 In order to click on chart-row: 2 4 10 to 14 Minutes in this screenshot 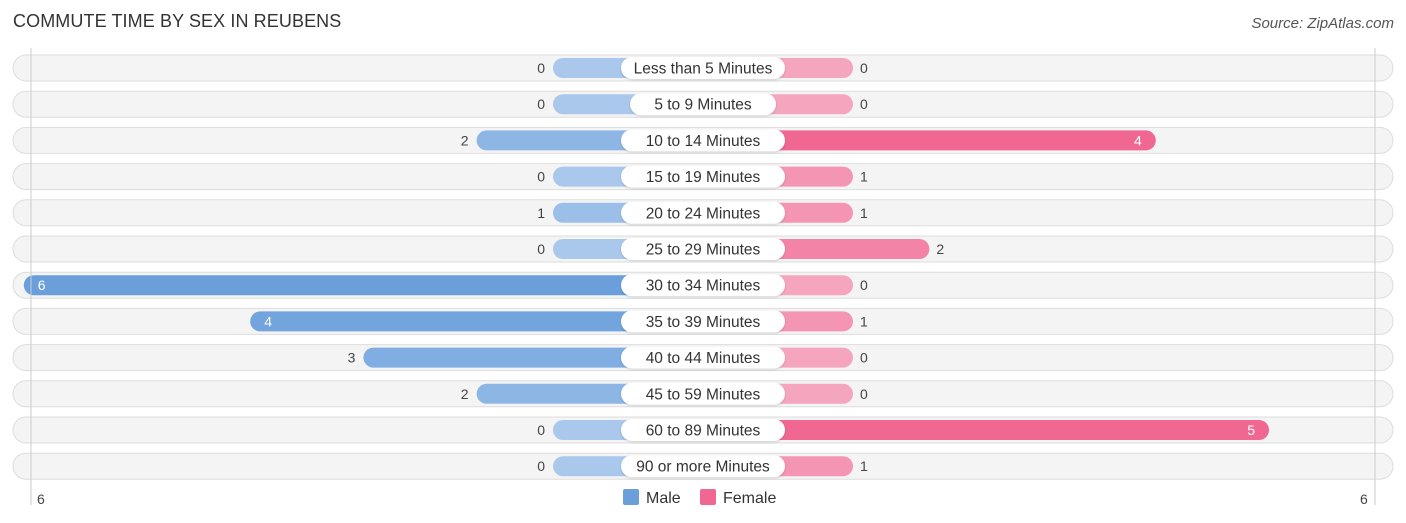, I will do `click(703, 140)`.